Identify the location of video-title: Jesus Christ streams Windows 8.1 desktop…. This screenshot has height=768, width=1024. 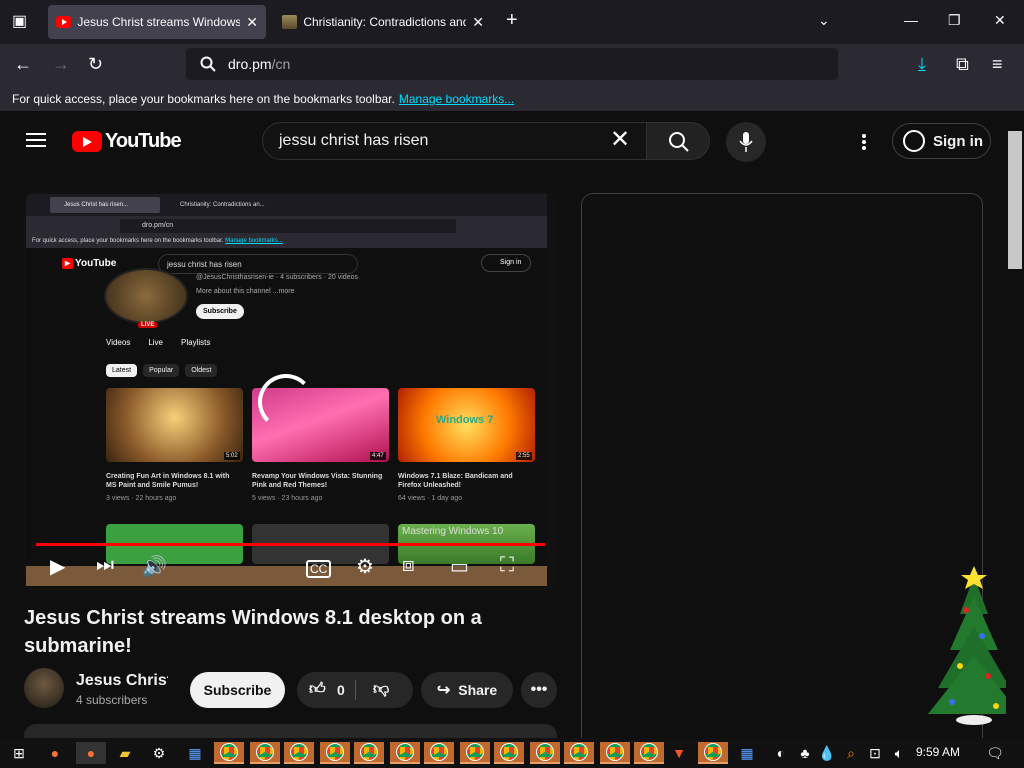
(253, 632).